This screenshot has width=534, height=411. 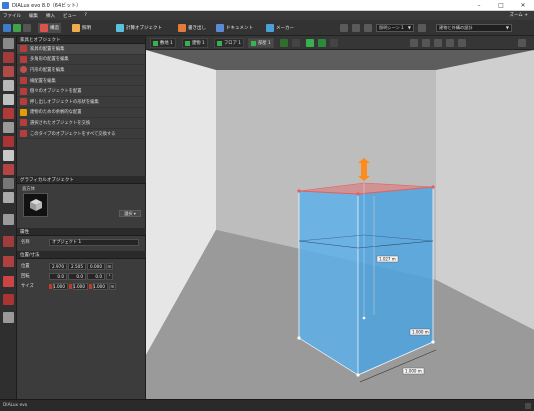 What do you see at coordinates (8, 127) in the screenshot?
I see `ceiling-icon` at bounding box center [8, 127].